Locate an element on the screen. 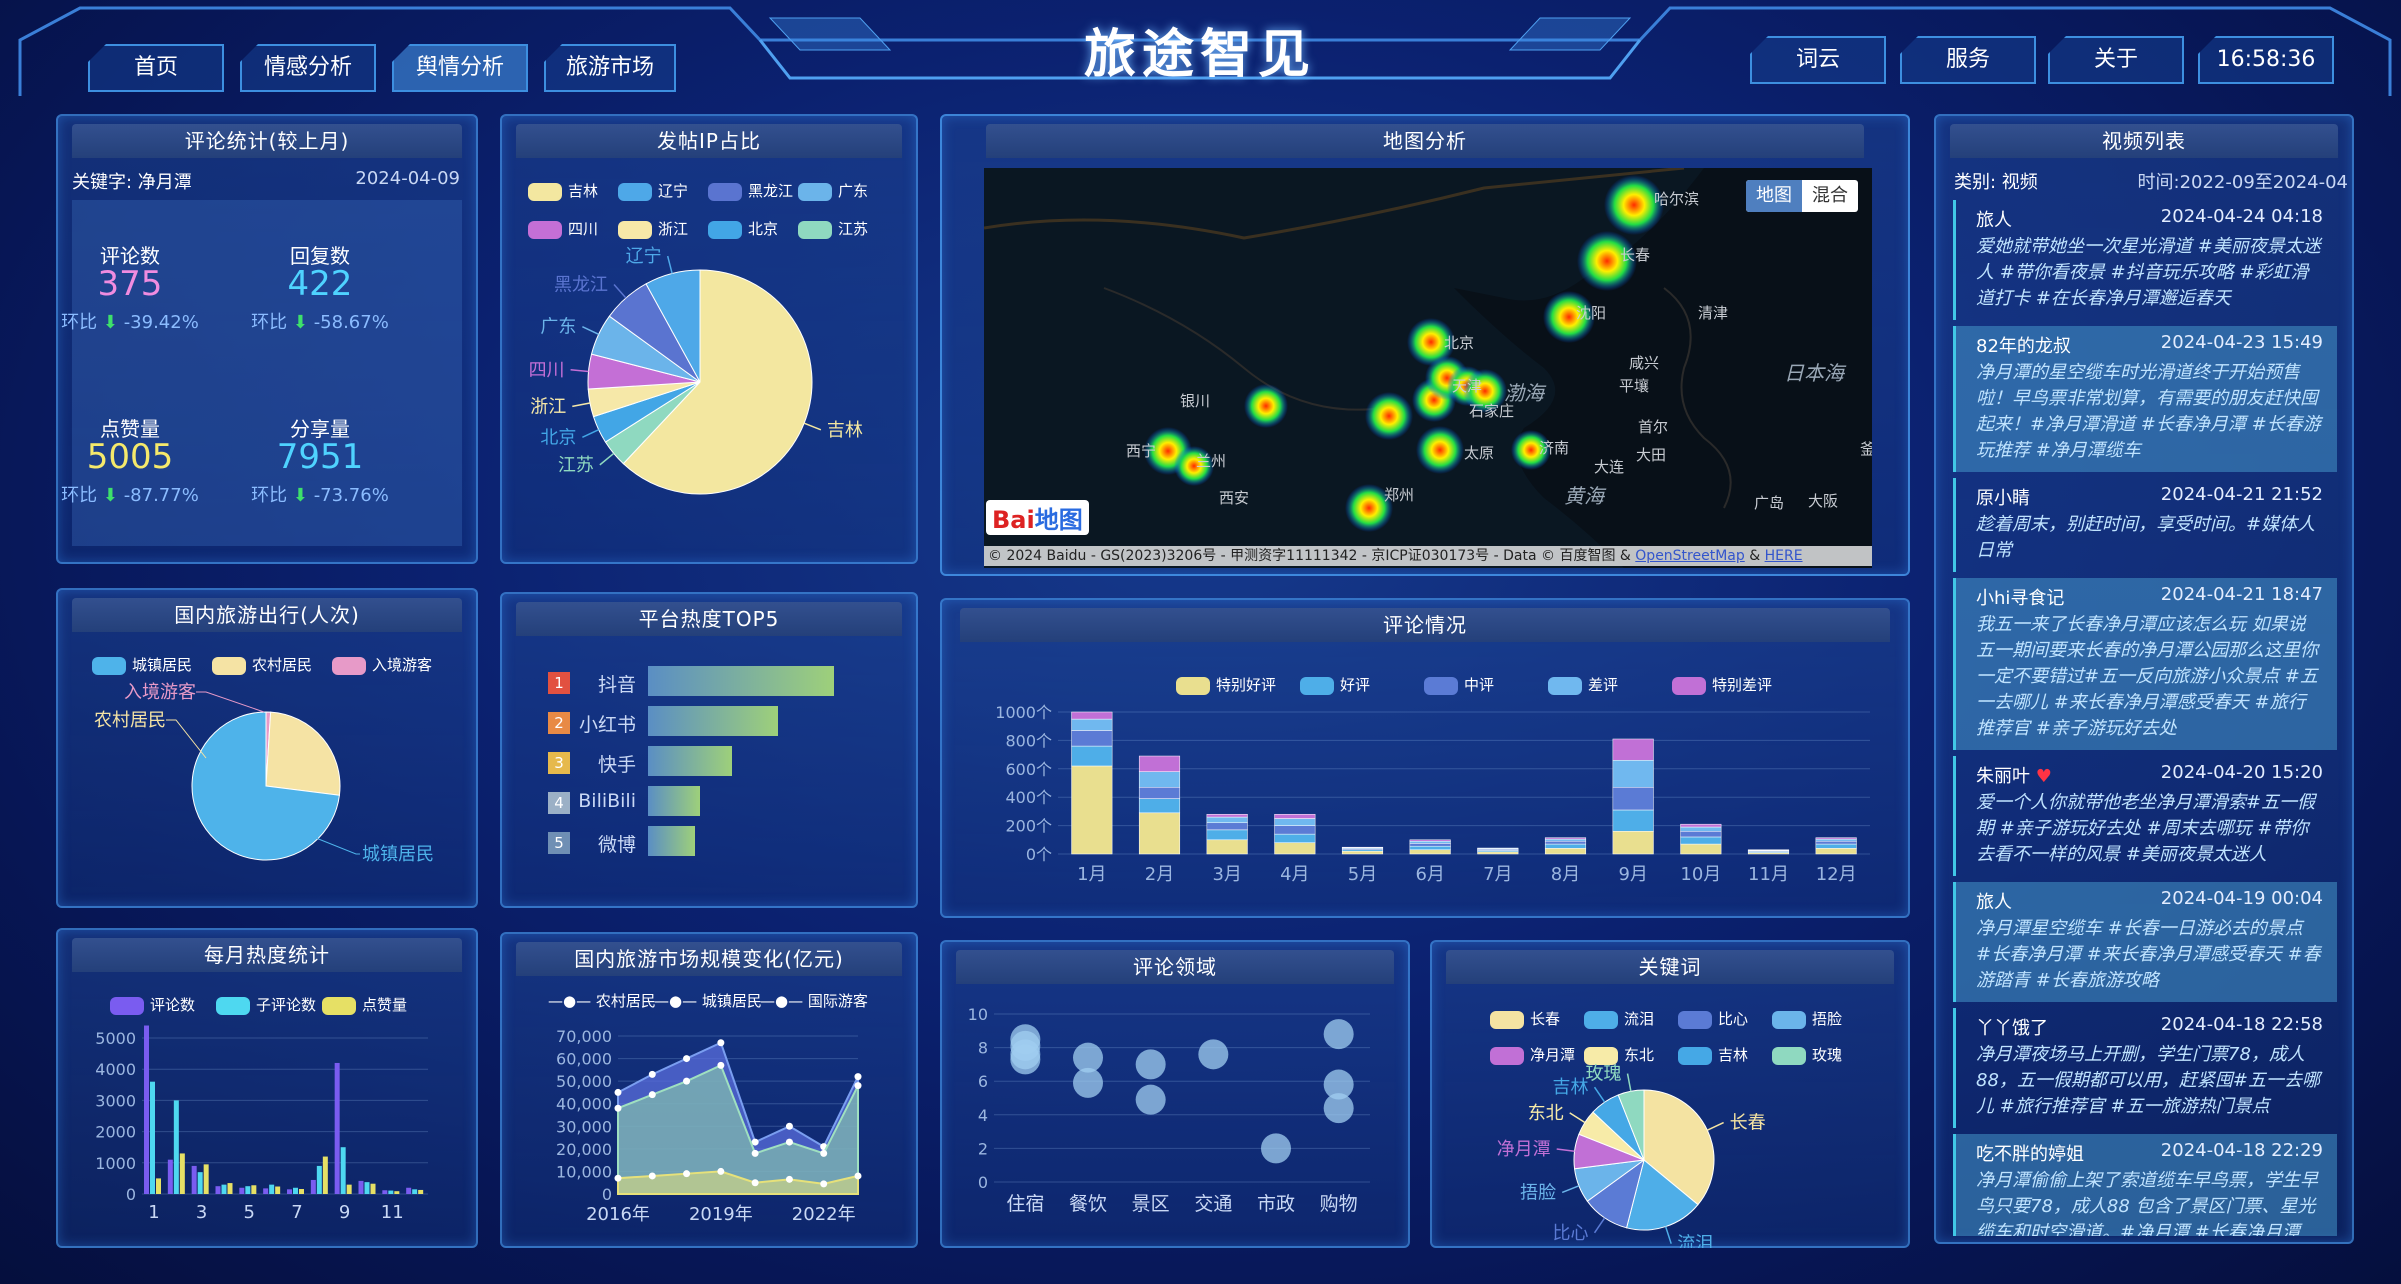  x-tick-label: 4月 is located at coordinates (1294, 874).